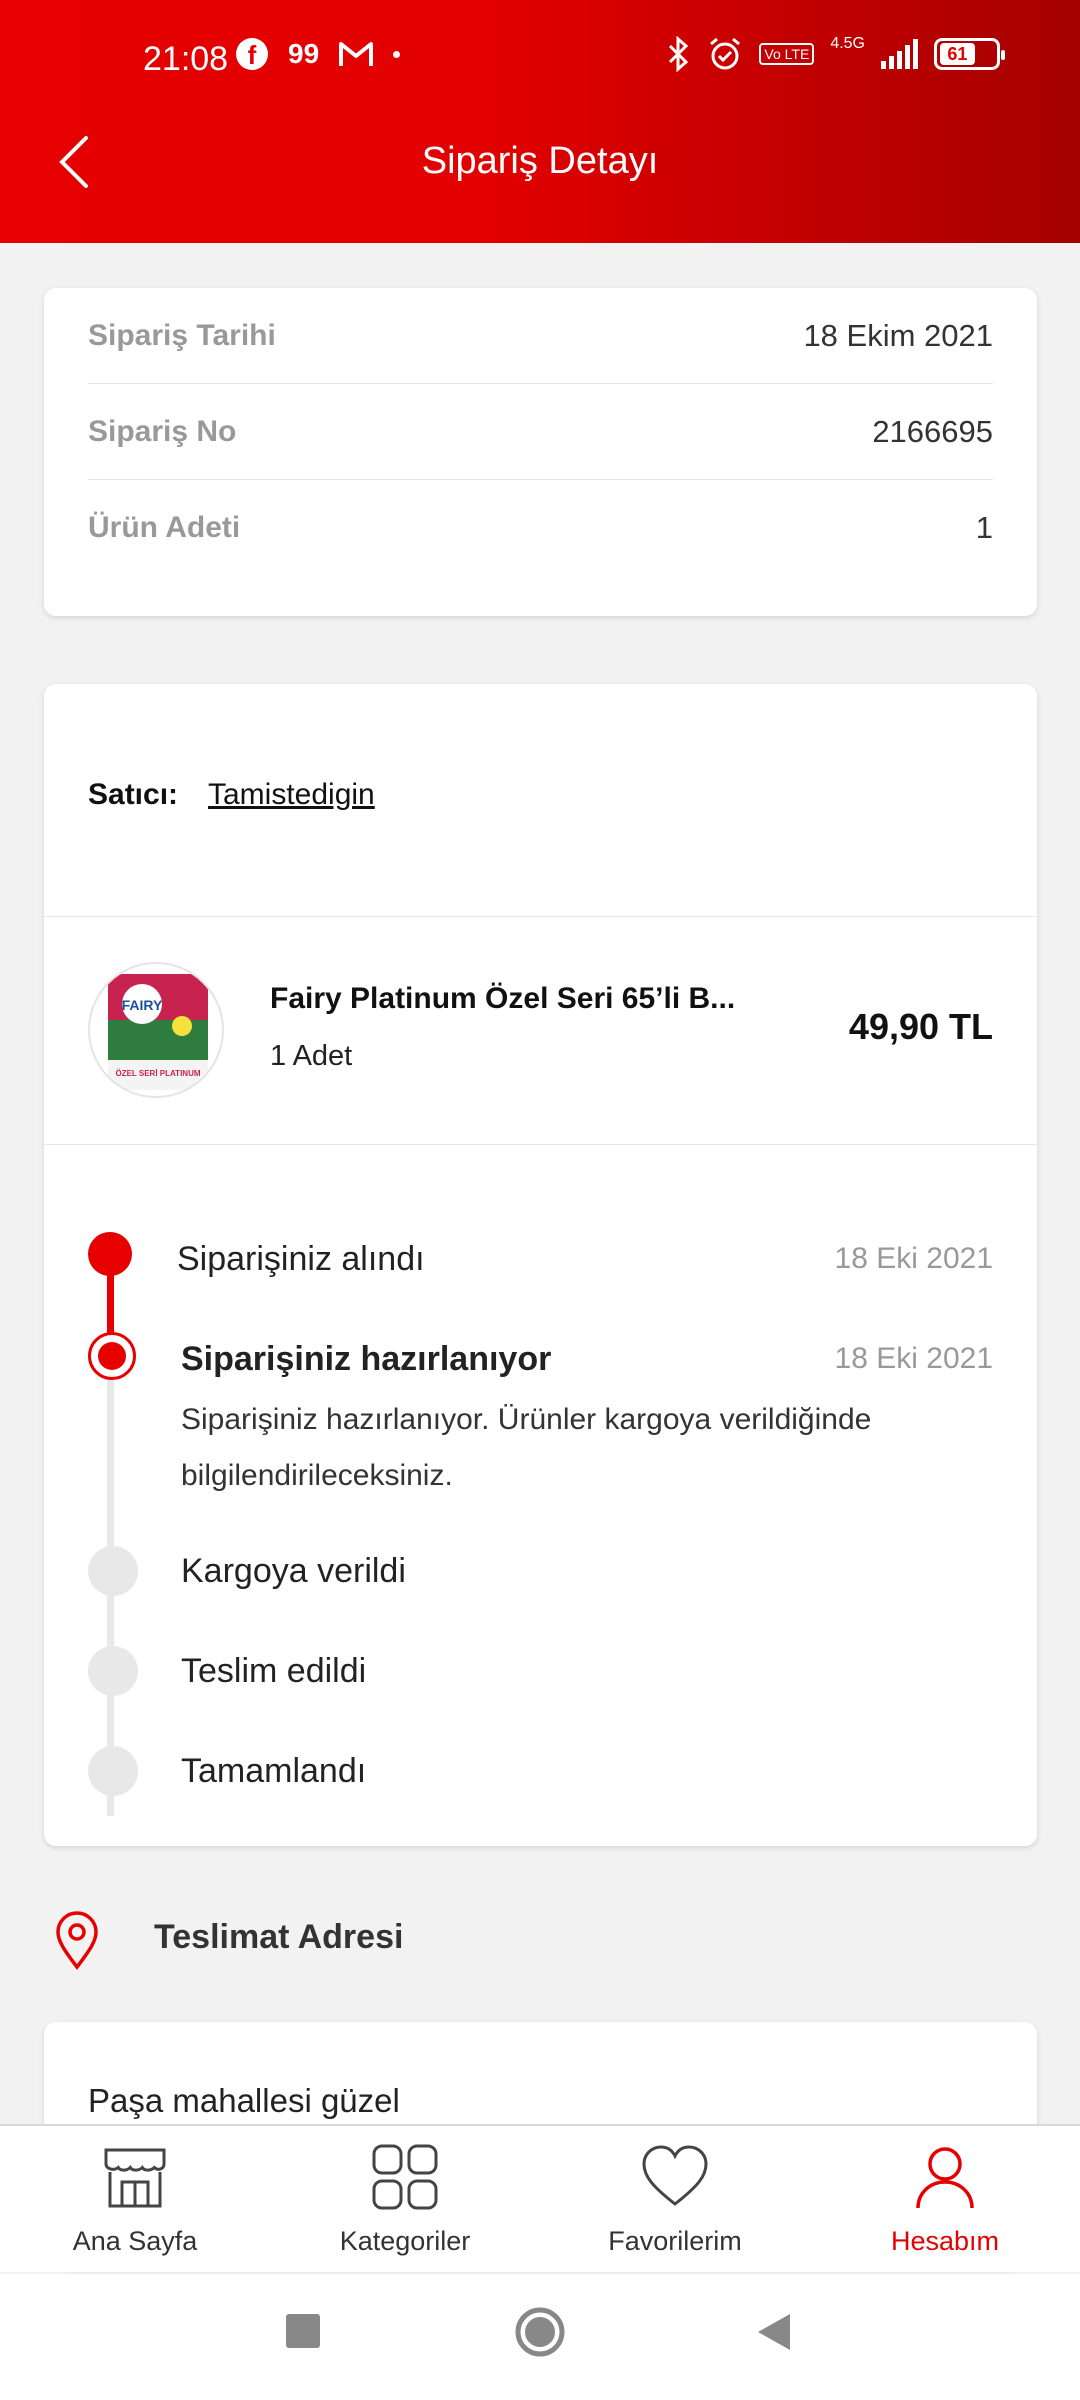 Image resolution: width=1080 pixels, height=2400 pixels. Describe the element at coordinates (787, 54) in the screenshot. I see `volte-icon: Vo LTE` at that location.